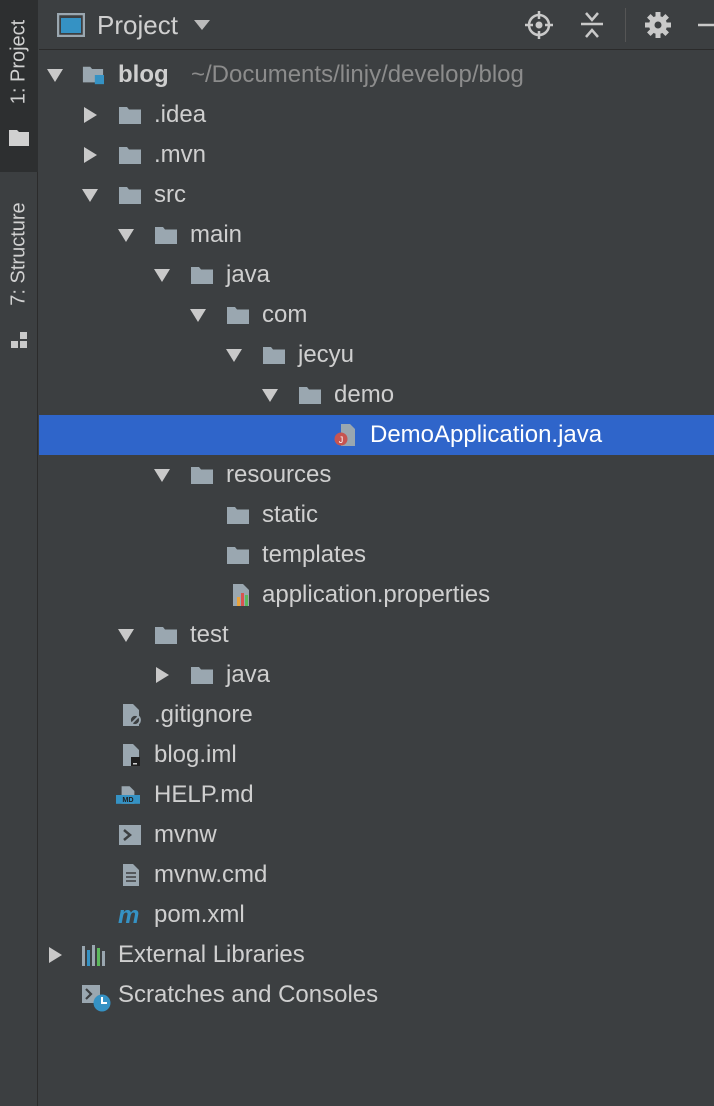 The width and height of the screenshot is (714, 1106). I want to click on tree-row-idea: .idea, so click(376, 115).